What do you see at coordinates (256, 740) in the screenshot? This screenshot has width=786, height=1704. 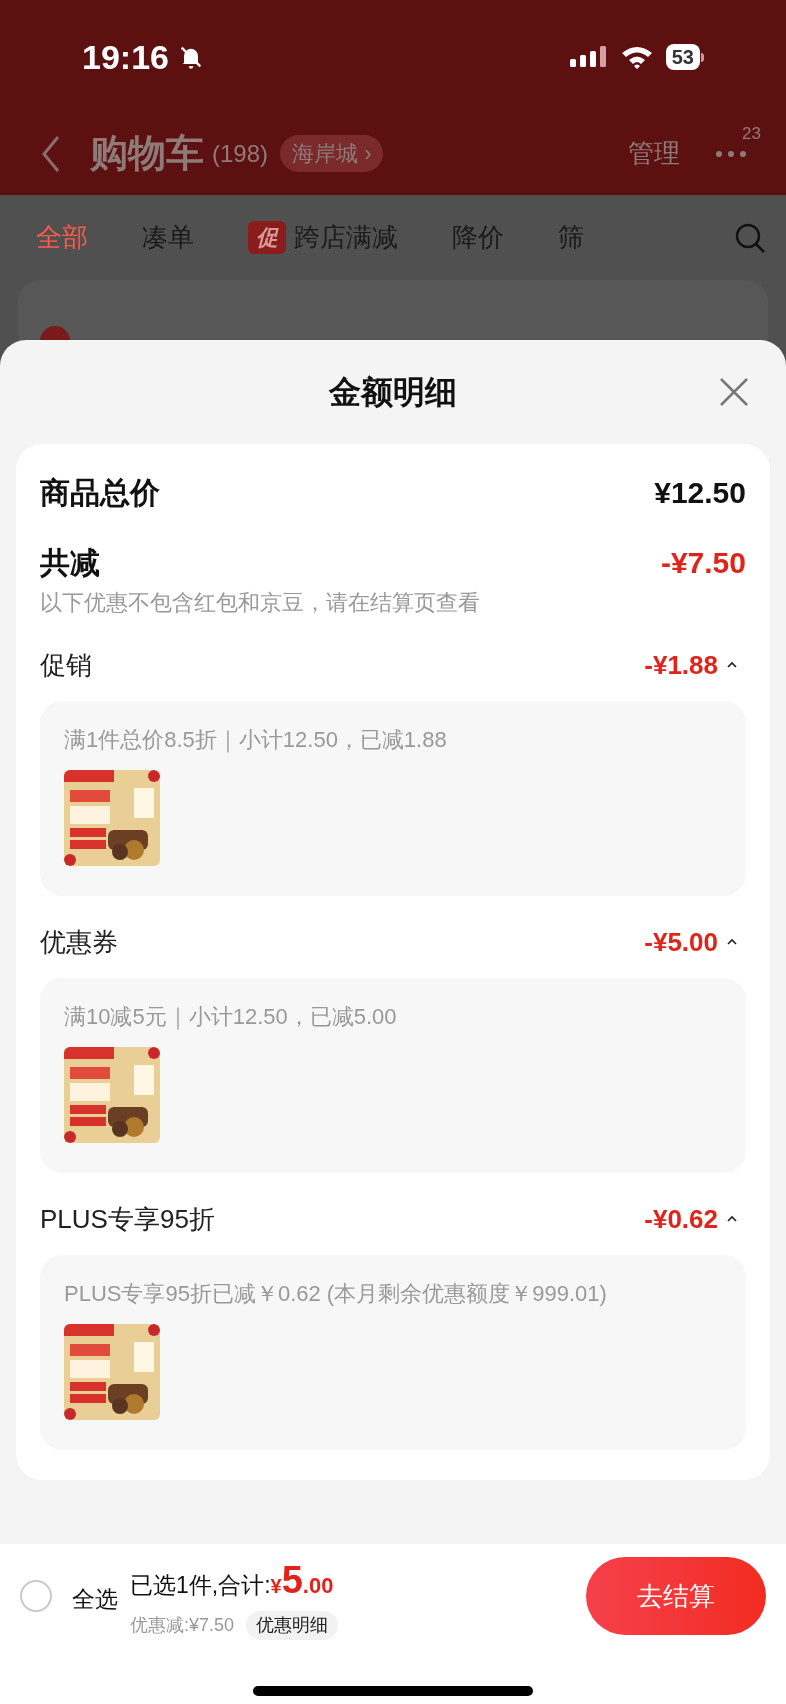 I see `discount-detail: 满1件总价8.5折｜小计12.50，已减1.88` at bounding box center [256, 740].